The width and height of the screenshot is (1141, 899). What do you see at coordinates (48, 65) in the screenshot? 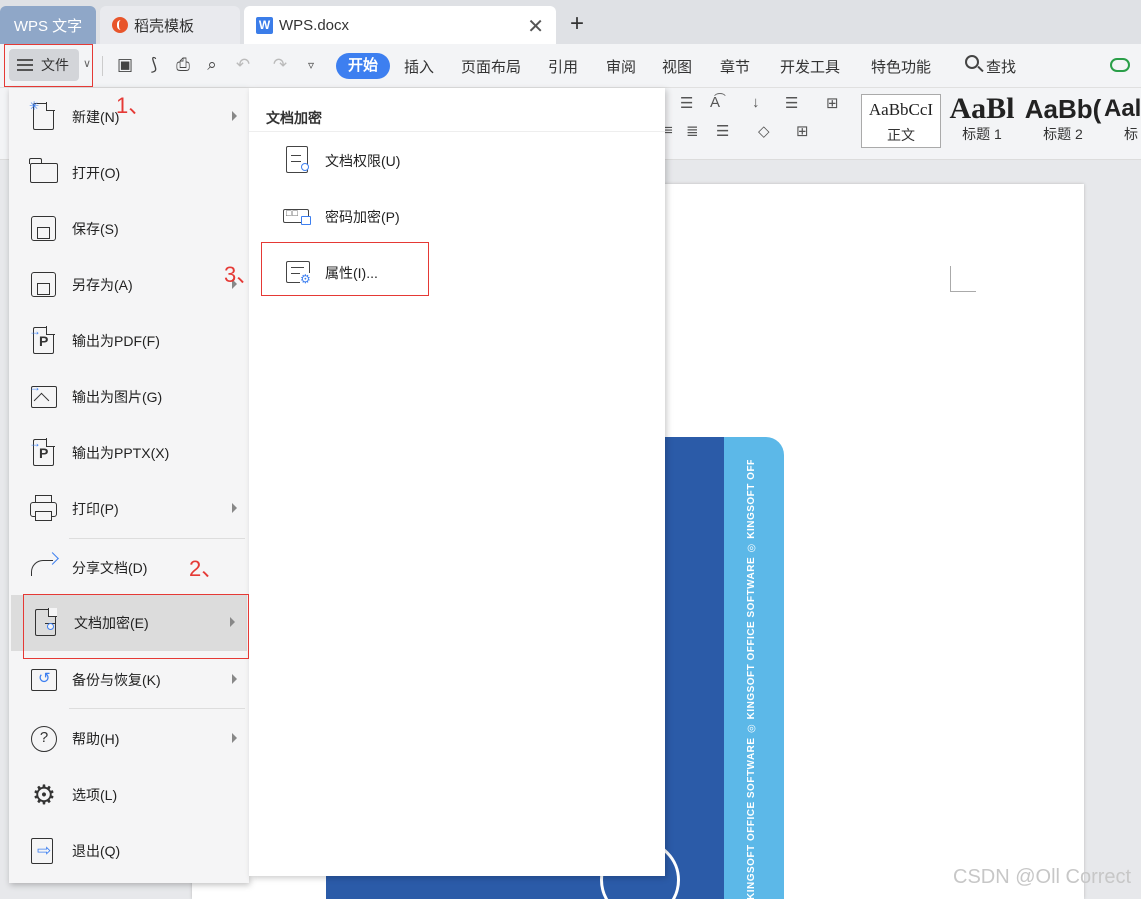
I see `annotation-box-file` at bounding box center [48, 65].